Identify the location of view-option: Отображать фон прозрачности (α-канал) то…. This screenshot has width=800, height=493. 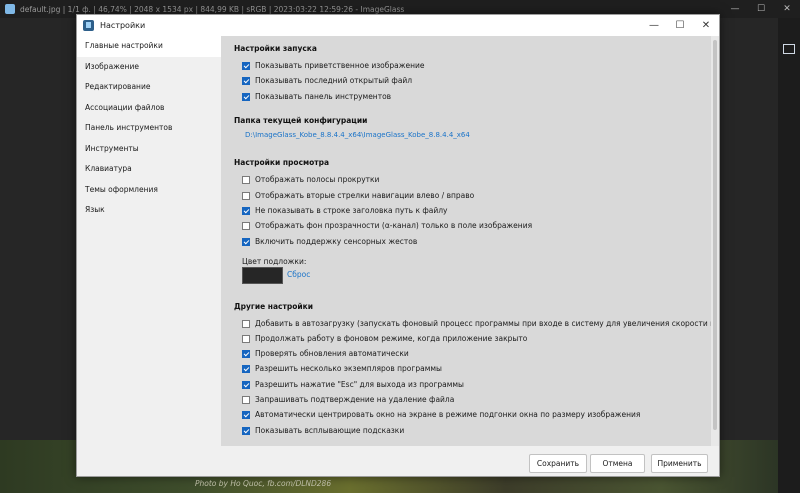
(387, 225).